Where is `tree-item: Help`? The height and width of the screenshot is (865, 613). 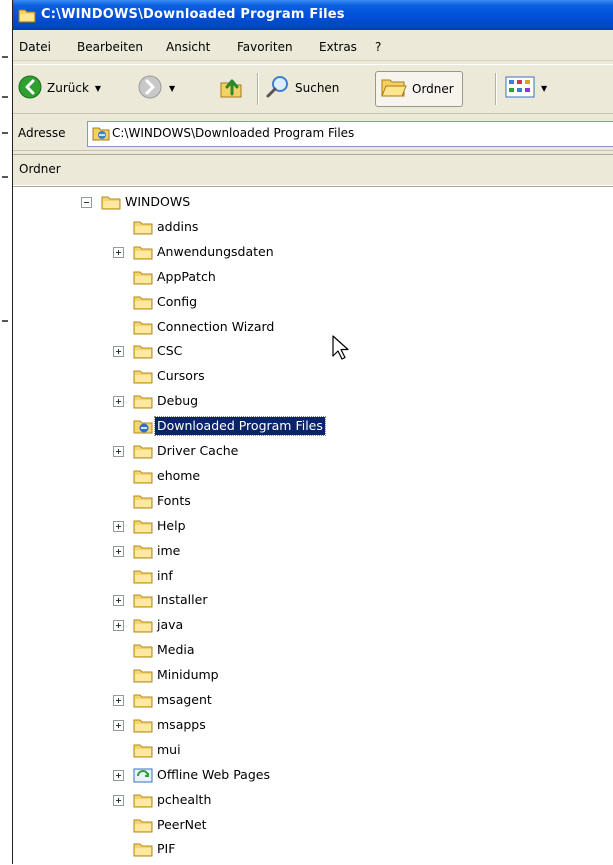
tree-item: Help is located at coordinates (293, 526).